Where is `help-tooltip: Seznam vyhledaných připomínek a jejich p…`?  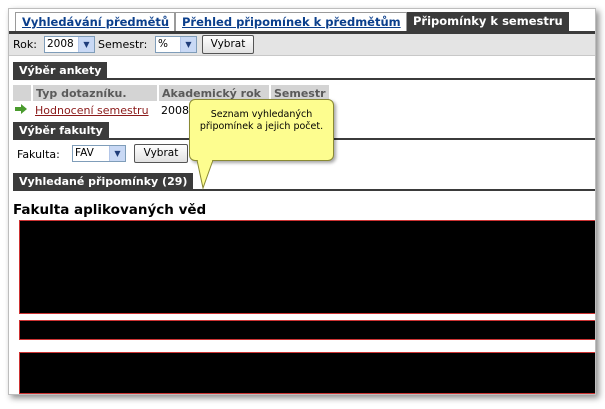
help-tooltip: Seznam vyhledaných připomínek a jejich p… is located at coordinates (261, 130).